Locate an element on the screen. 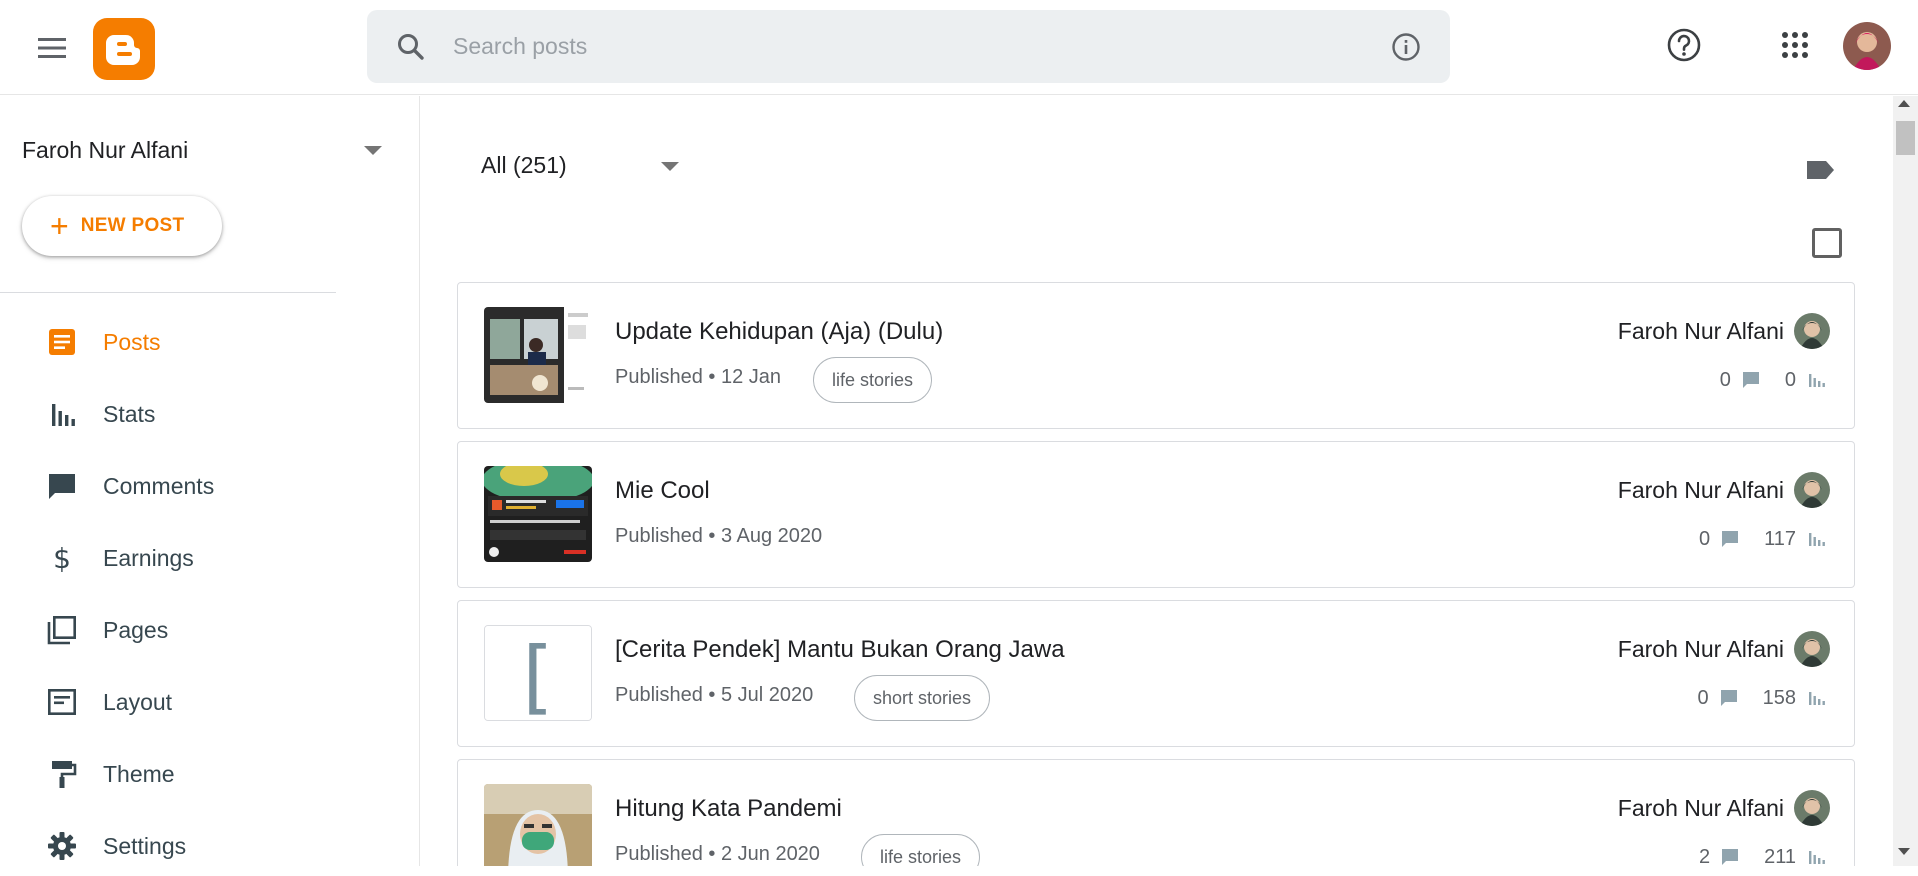 The width and height of the screenshot is (1918, 876). post-title: [Cerita Pendek] Mantu Bukan Orang Jawa is located at coordinates (840, 650).